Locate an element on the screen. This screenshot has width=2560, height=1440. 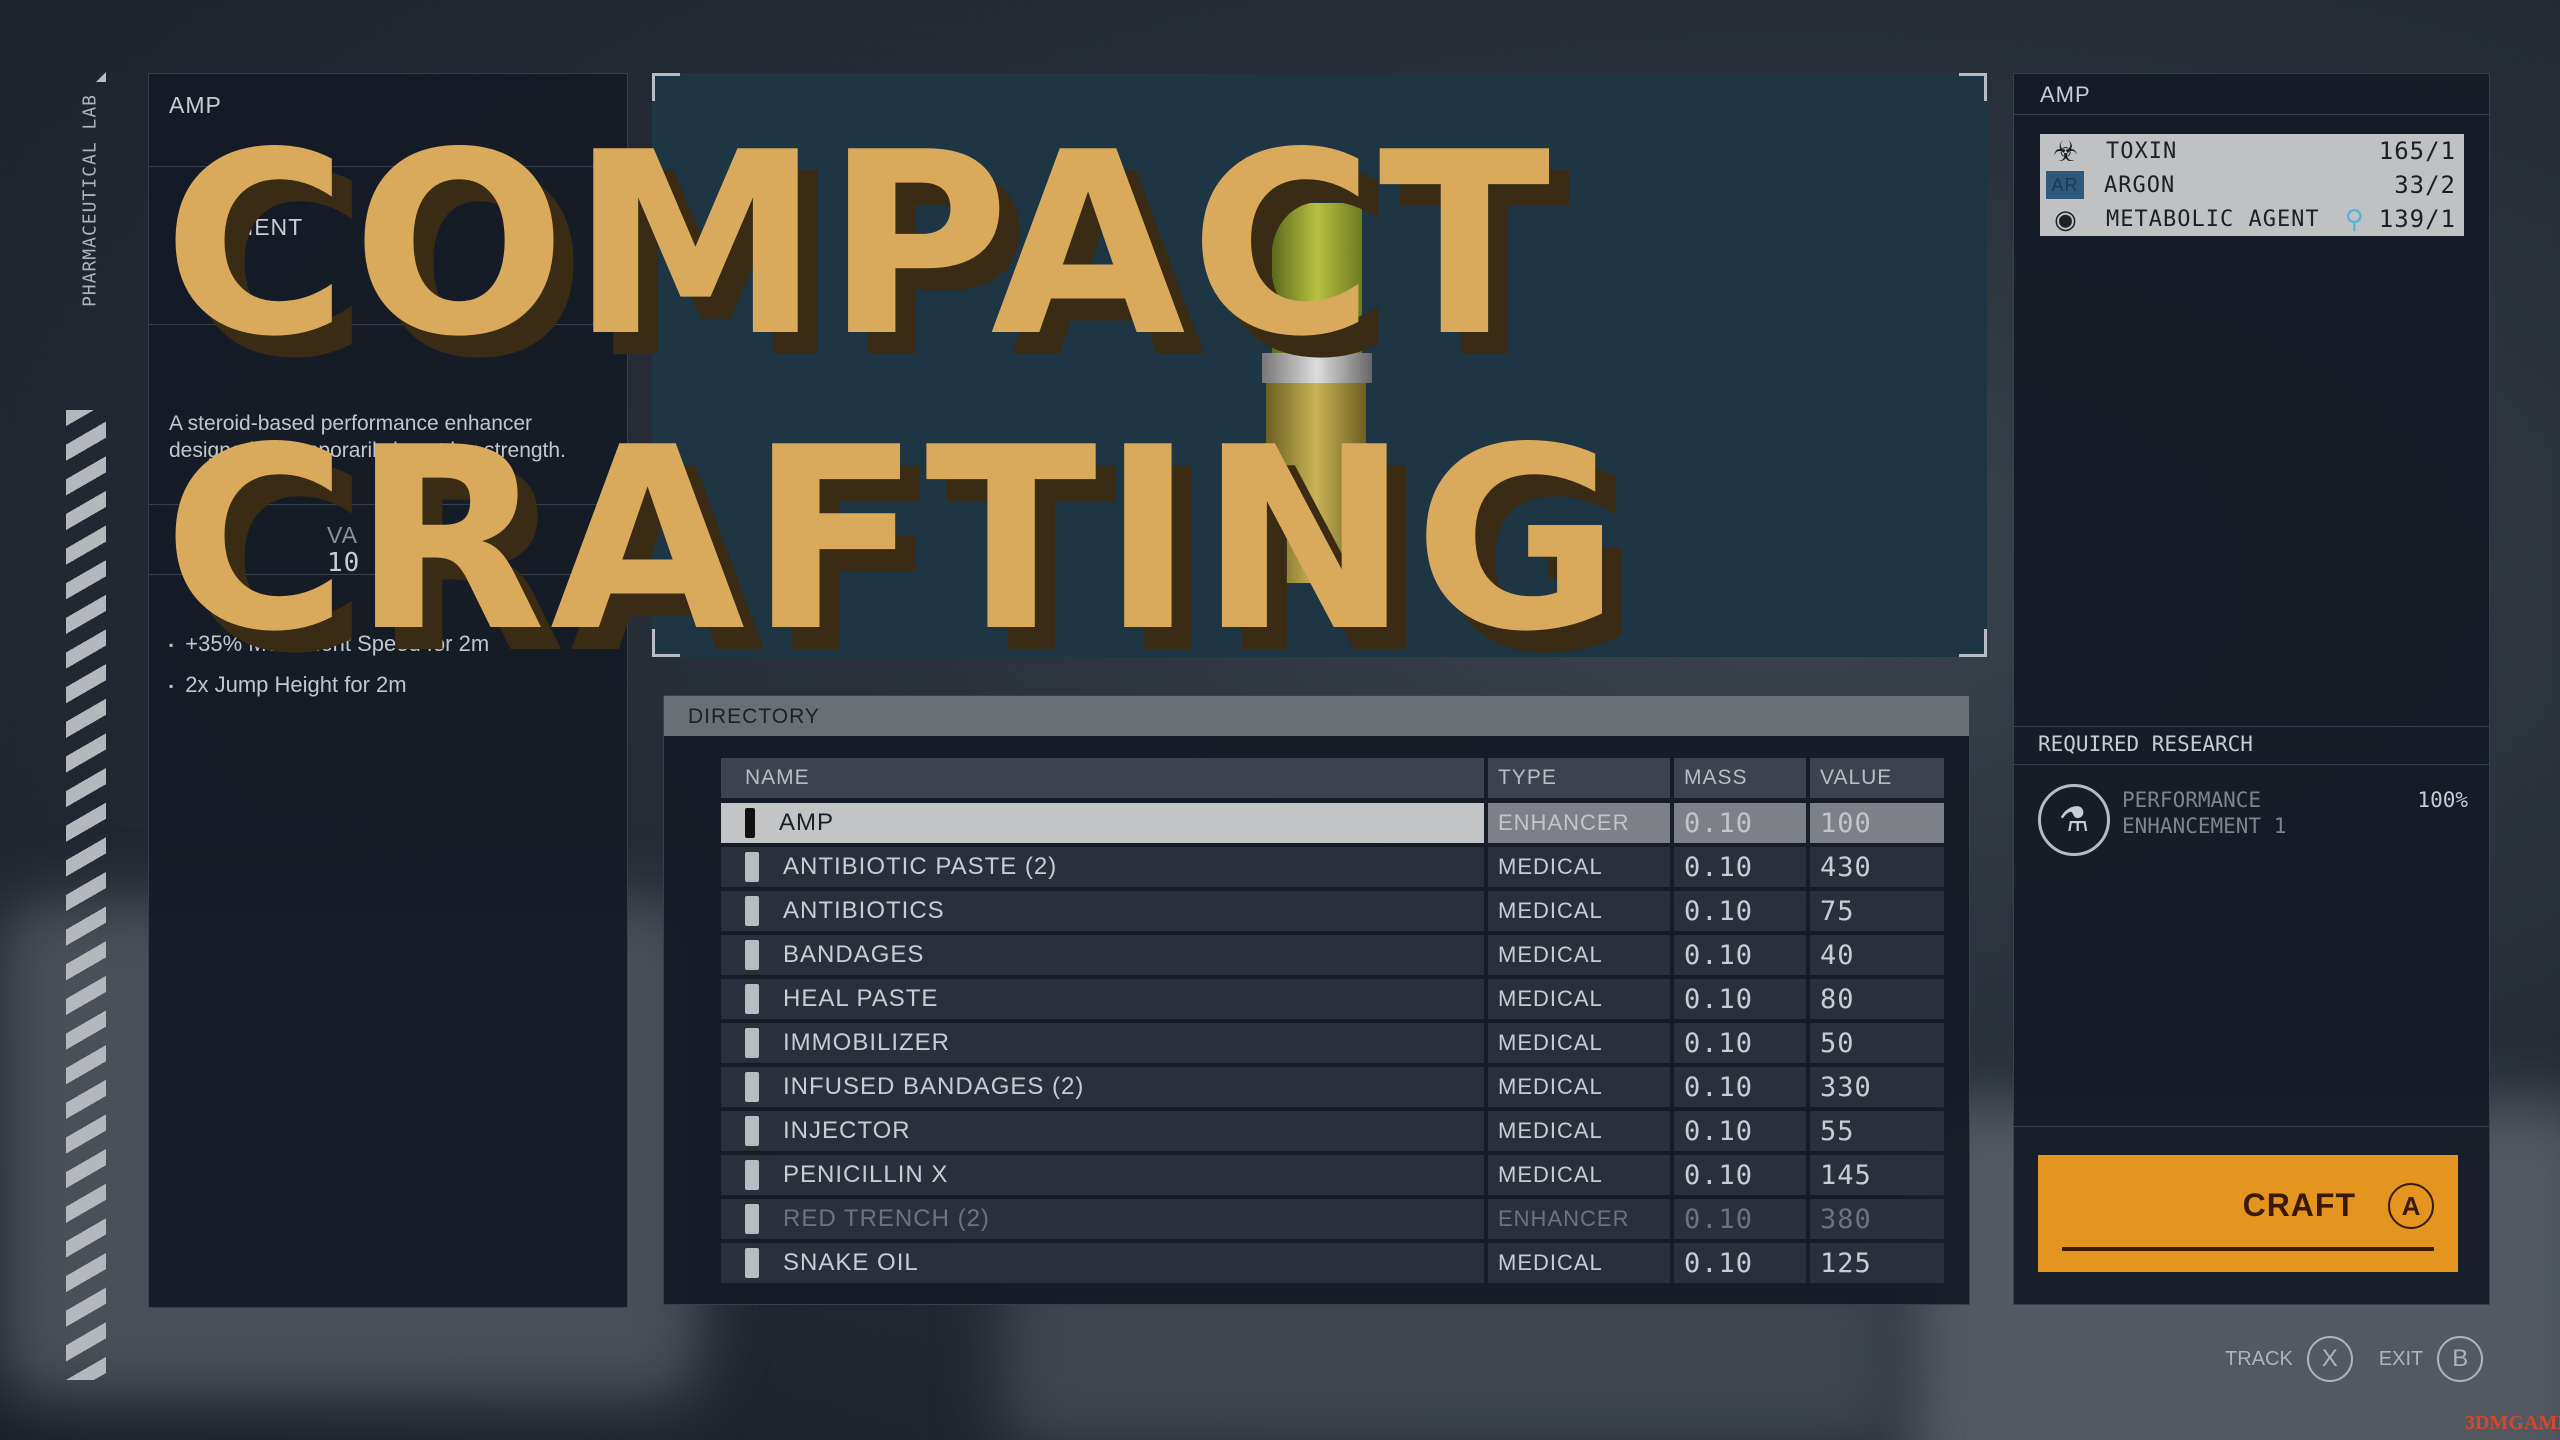
ingredient-row: AR ARGON 33/2 is located at coordinates (2252, 185).